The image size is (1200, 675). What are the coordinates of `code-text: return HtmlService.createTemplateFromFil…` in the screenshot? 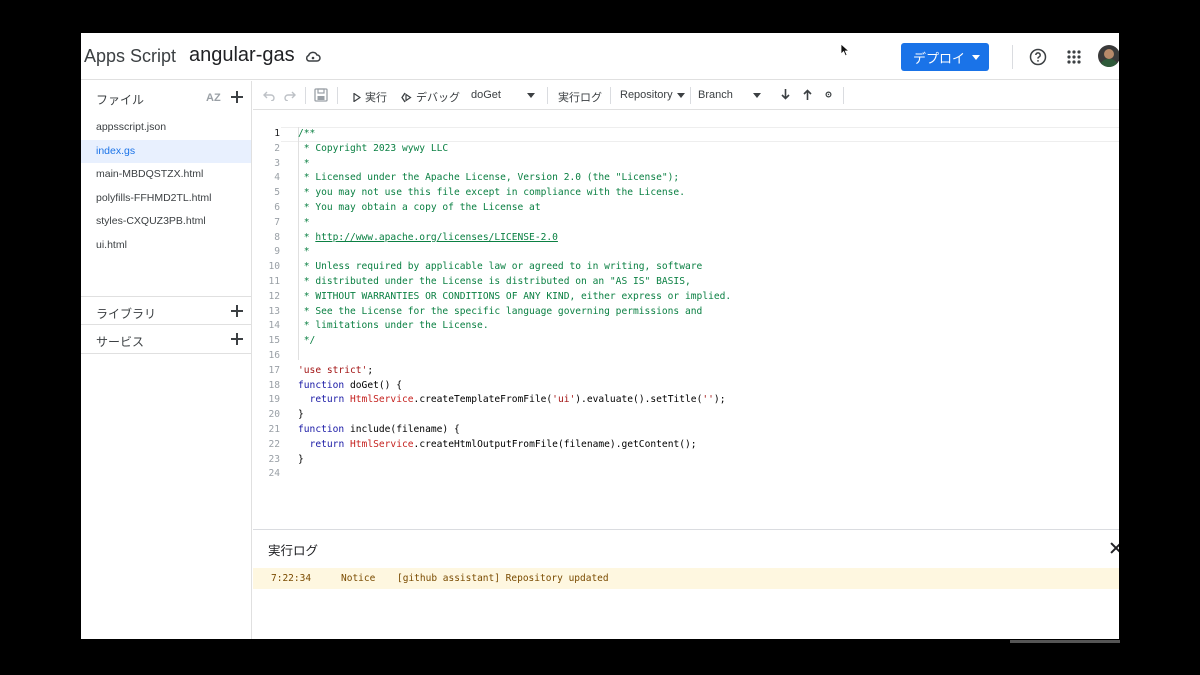 It's located at (517, 400).